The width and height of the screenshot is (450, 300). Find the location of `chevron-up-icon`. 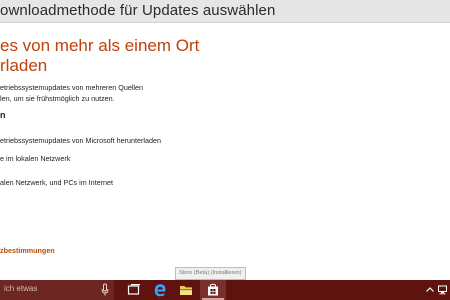

chevron-up-icon is located at coordinates (430, 290).